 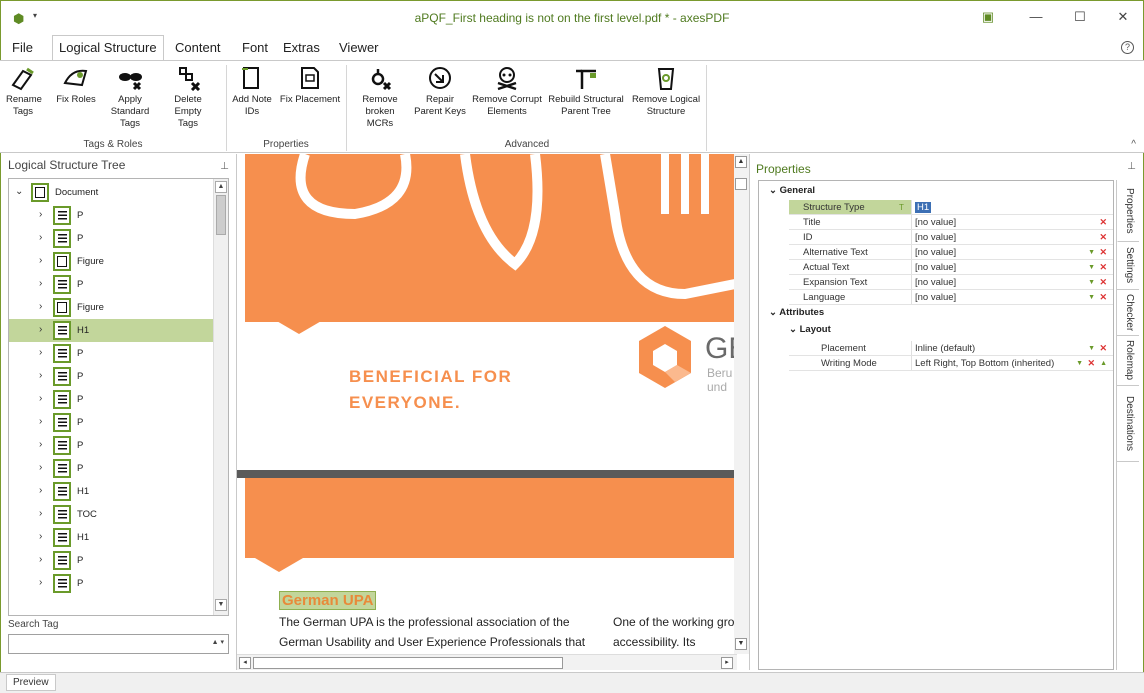 I want to click on scroll-left-icon: ◂, so click(x=245, y=663).